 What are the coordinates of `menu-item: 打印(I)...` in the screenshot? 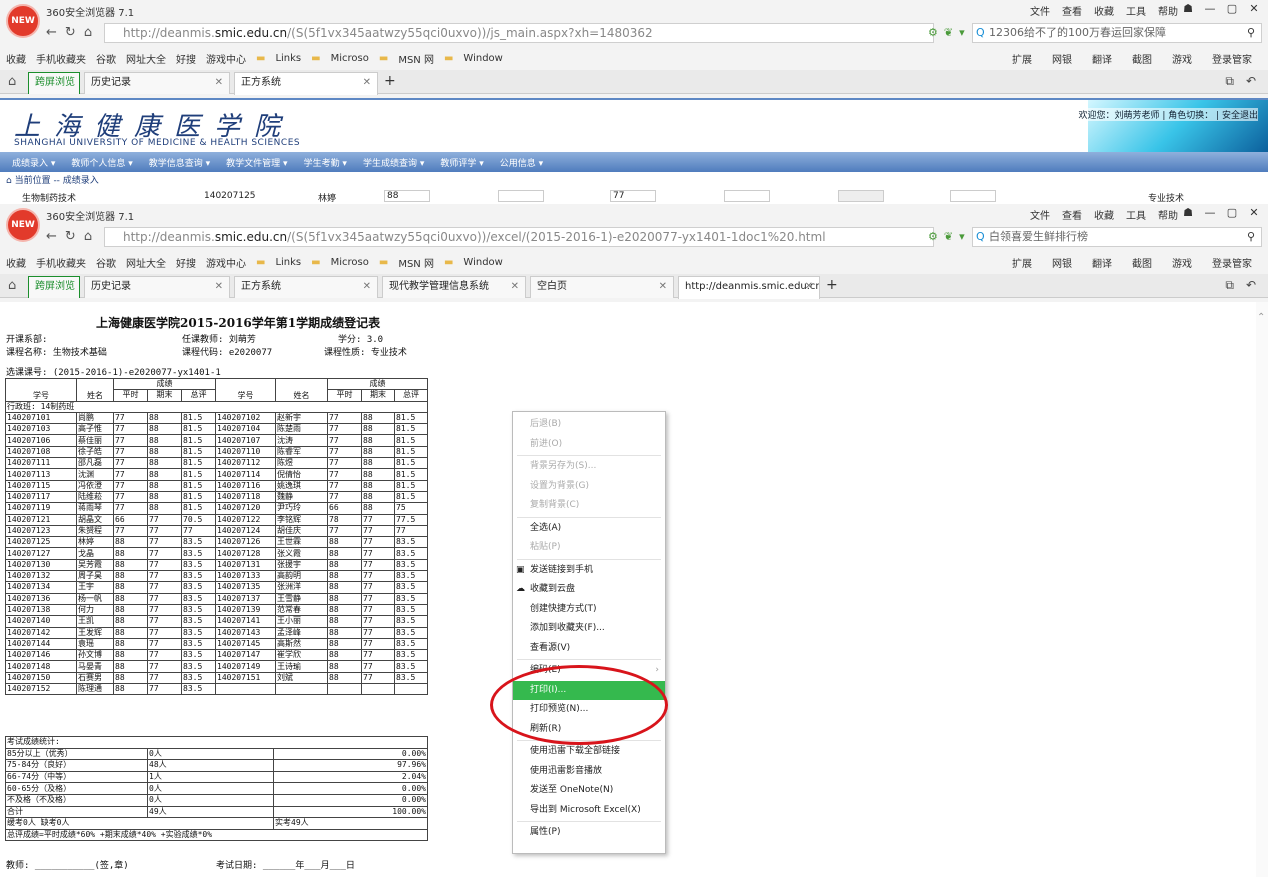 It's located at (589, 690).